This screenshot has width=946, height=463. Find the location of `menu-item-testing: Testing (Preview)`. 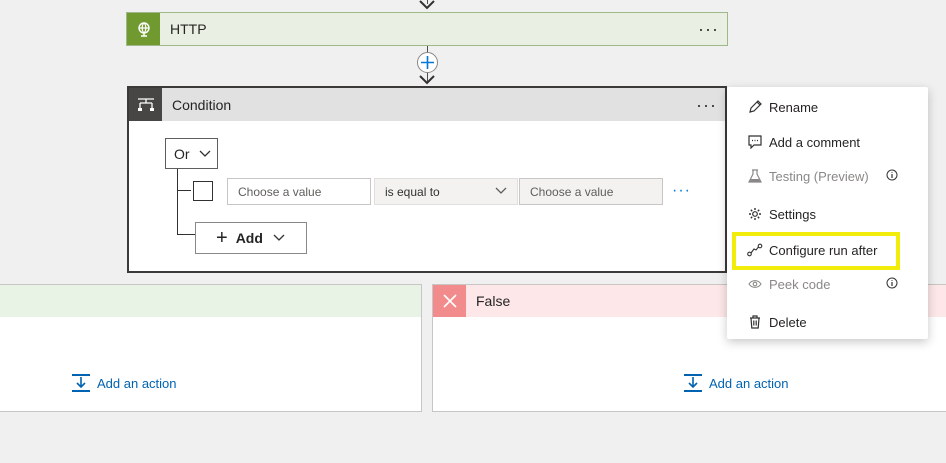

menu-item-testing: Testing (Preview) is located at coordinates (827, 176).